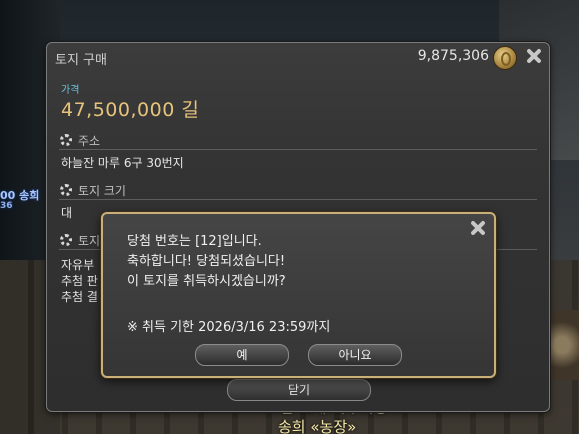  What do you see at coordinates (453, 56) in the screenshot?
I see `gil-amount: 9,875,306` at bounding box center [453, 56].